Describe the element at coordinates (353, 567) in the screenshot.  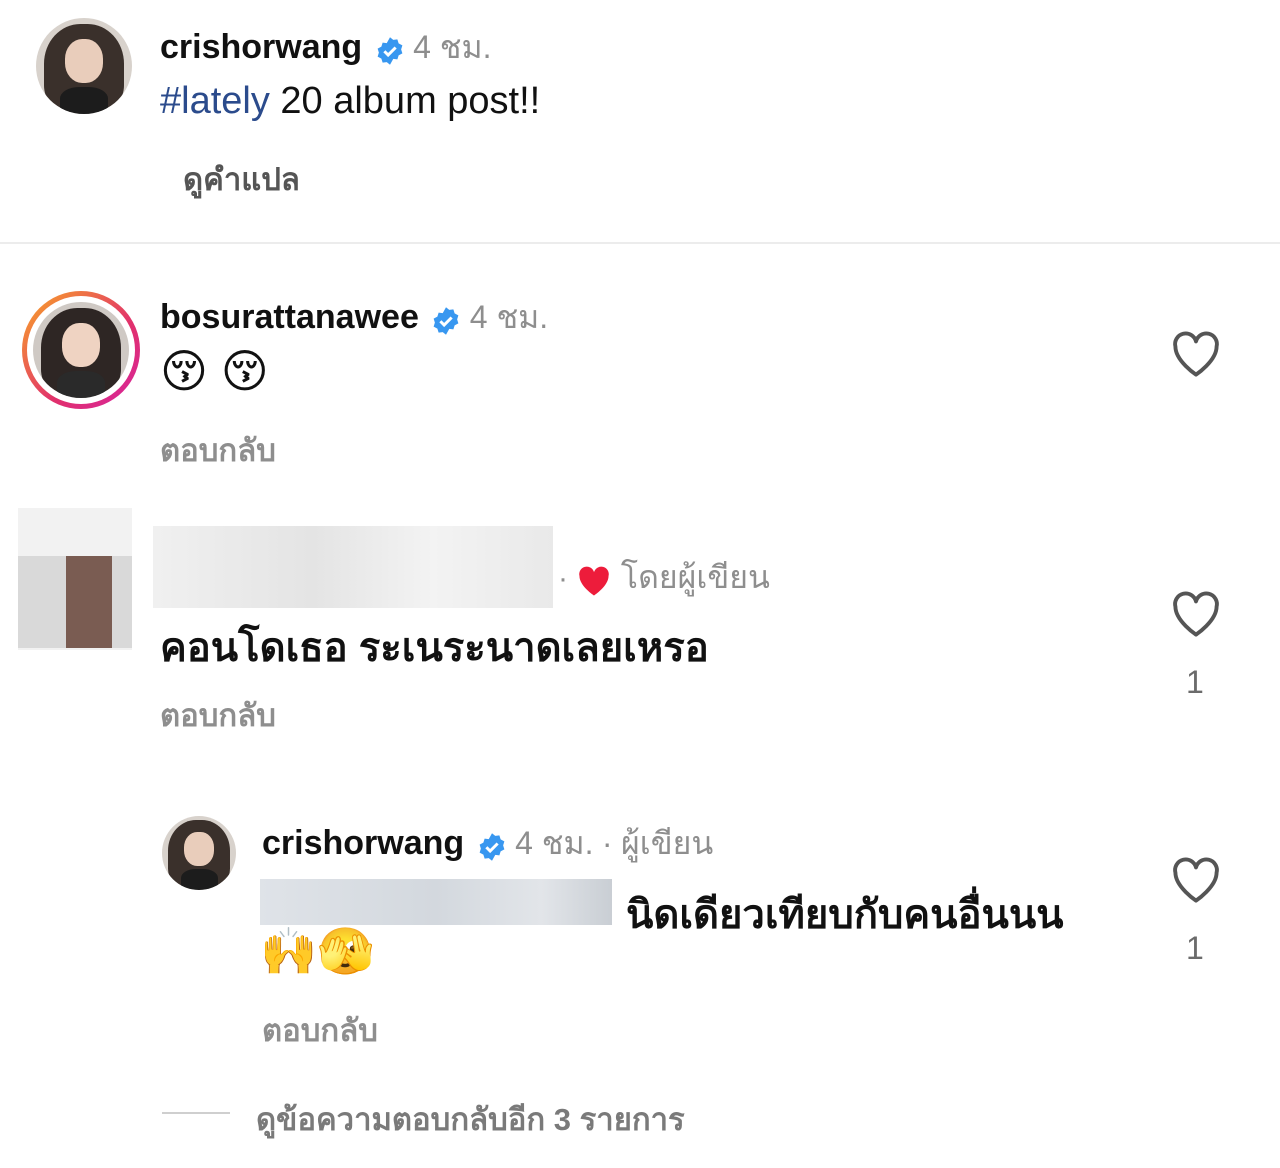
I see `blurred-username` at that location.